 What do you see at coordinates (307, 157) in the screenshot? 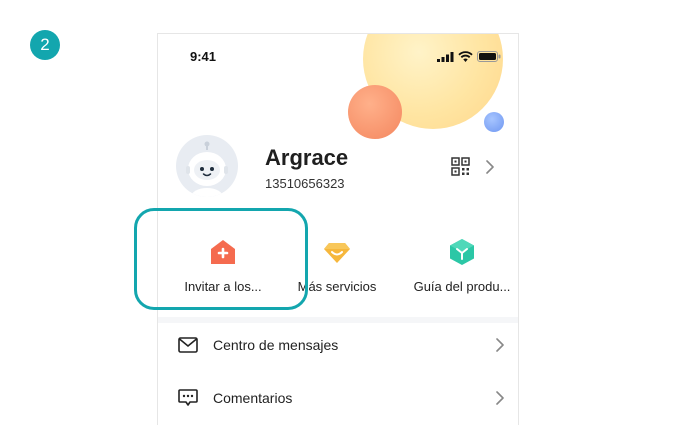
I see `user-name: Argrace` at bounding box center [307, 157].